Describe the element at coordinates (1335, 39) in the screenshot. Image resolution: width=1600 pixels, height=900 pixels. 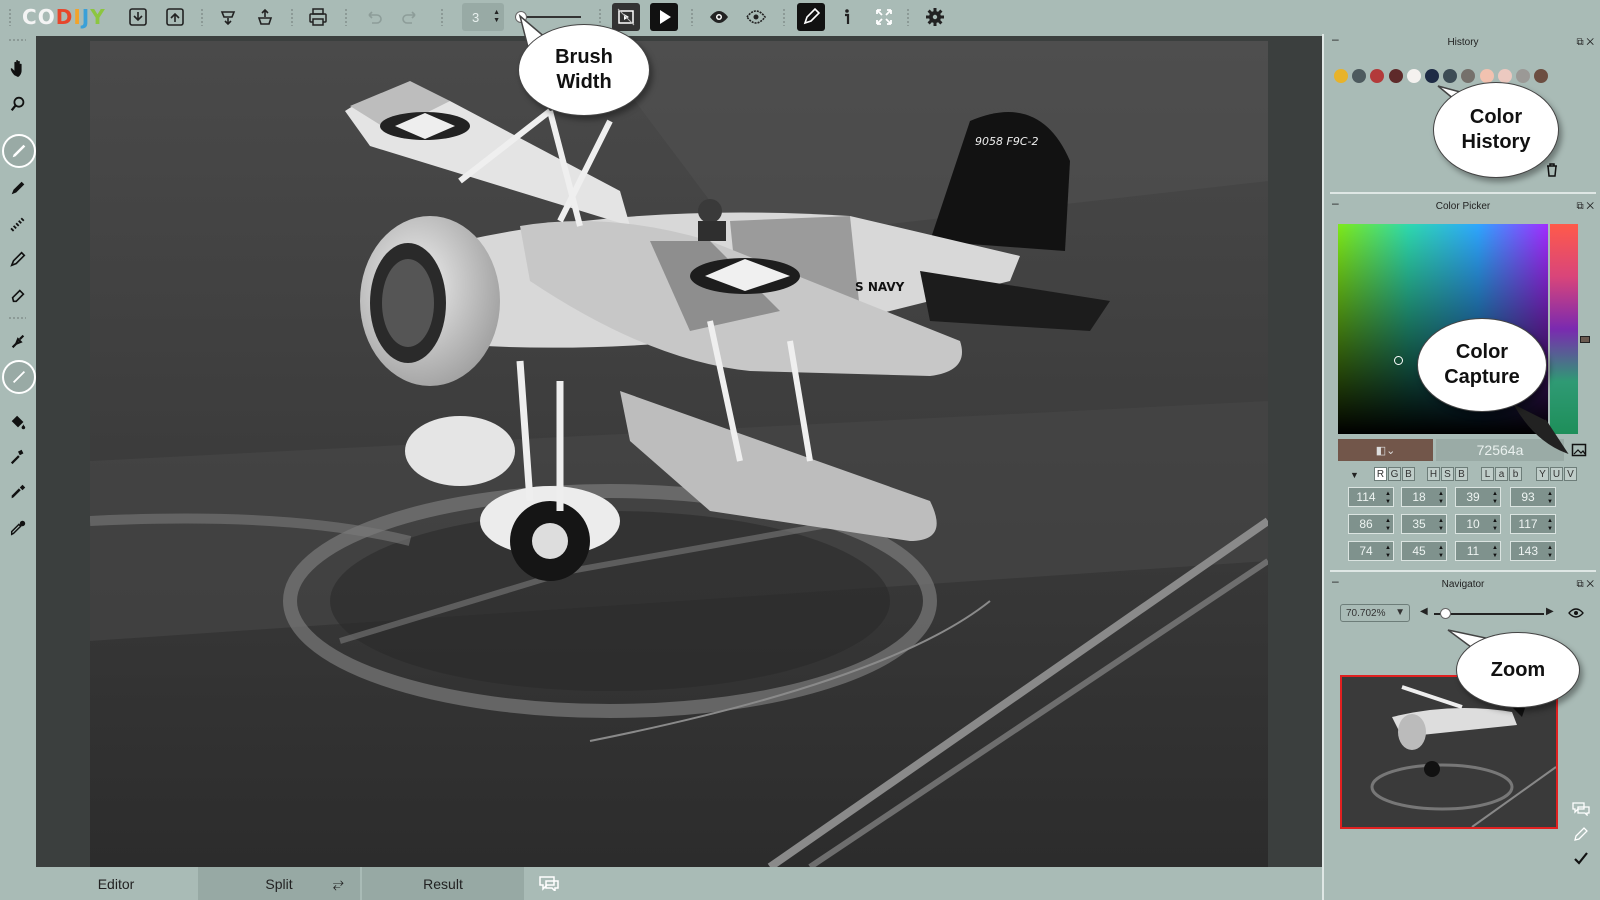
I see `collapse-icon: –` at that location.